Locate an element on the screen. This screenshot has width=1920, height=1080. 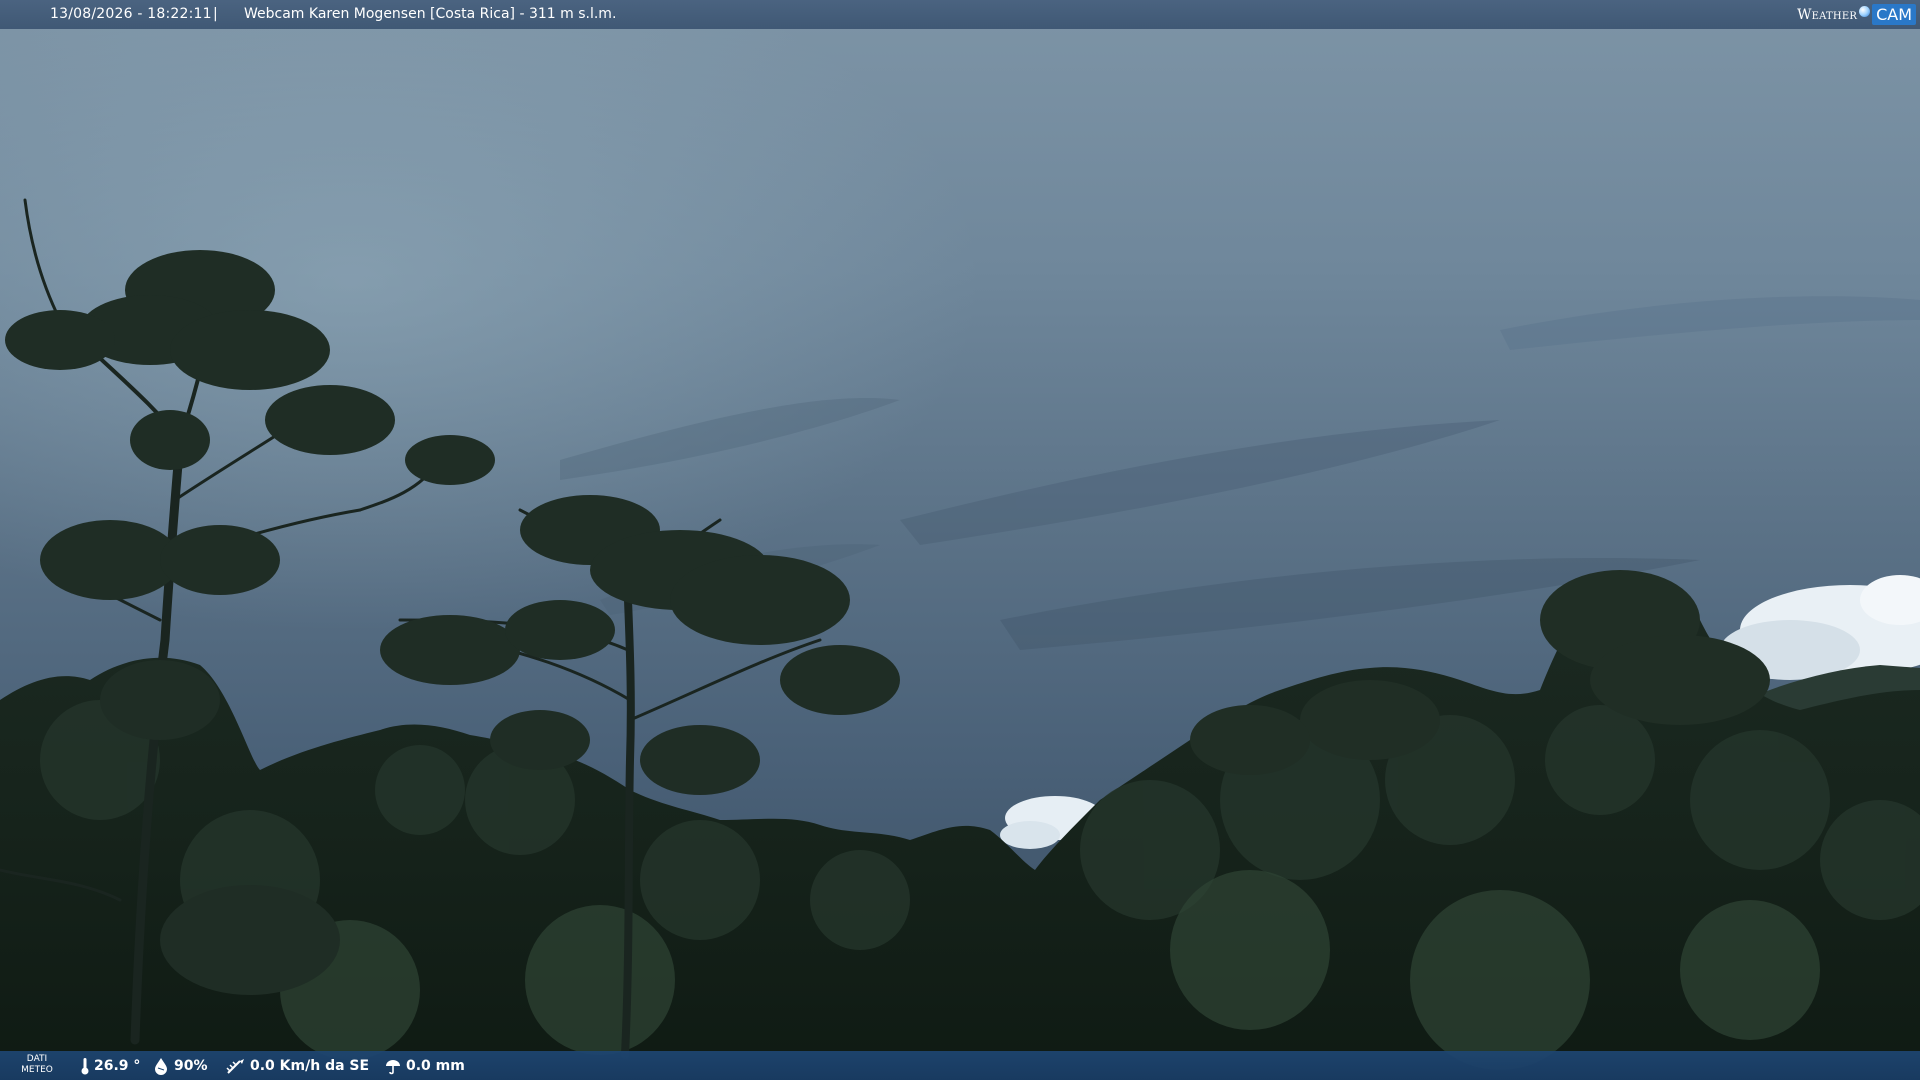
wind-readout: 0.0 Km/h da SE is located at coordinates (297, 1066).